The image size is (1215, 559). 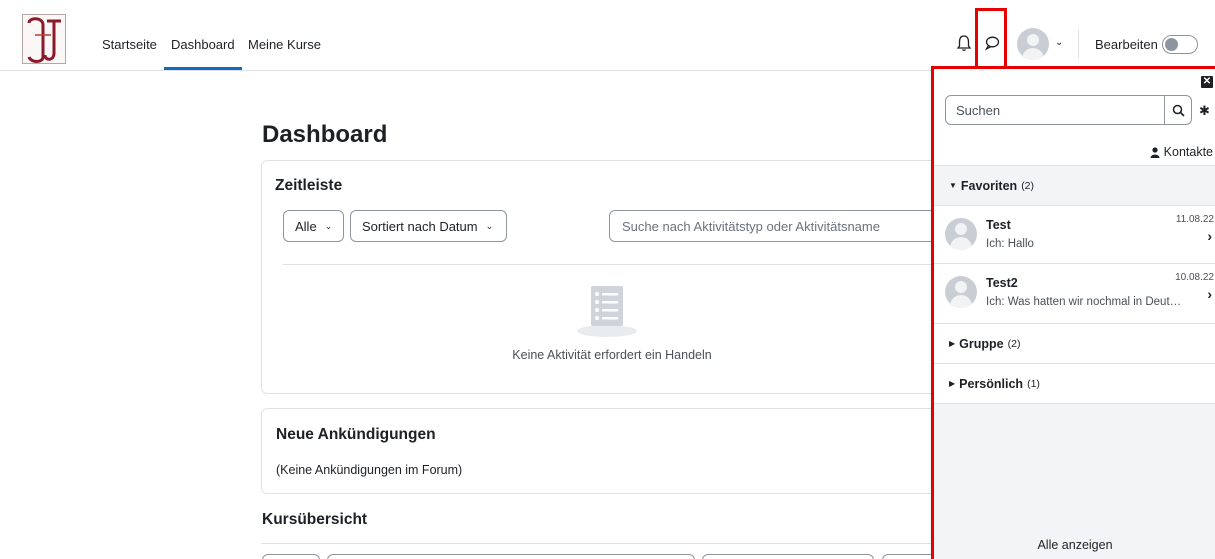 What do you see at coordinates (1074, 383) in the screenshot?
I see `personal-section-toggle: ▶ Persönlich (1)` at bounding box center [1074, 383].